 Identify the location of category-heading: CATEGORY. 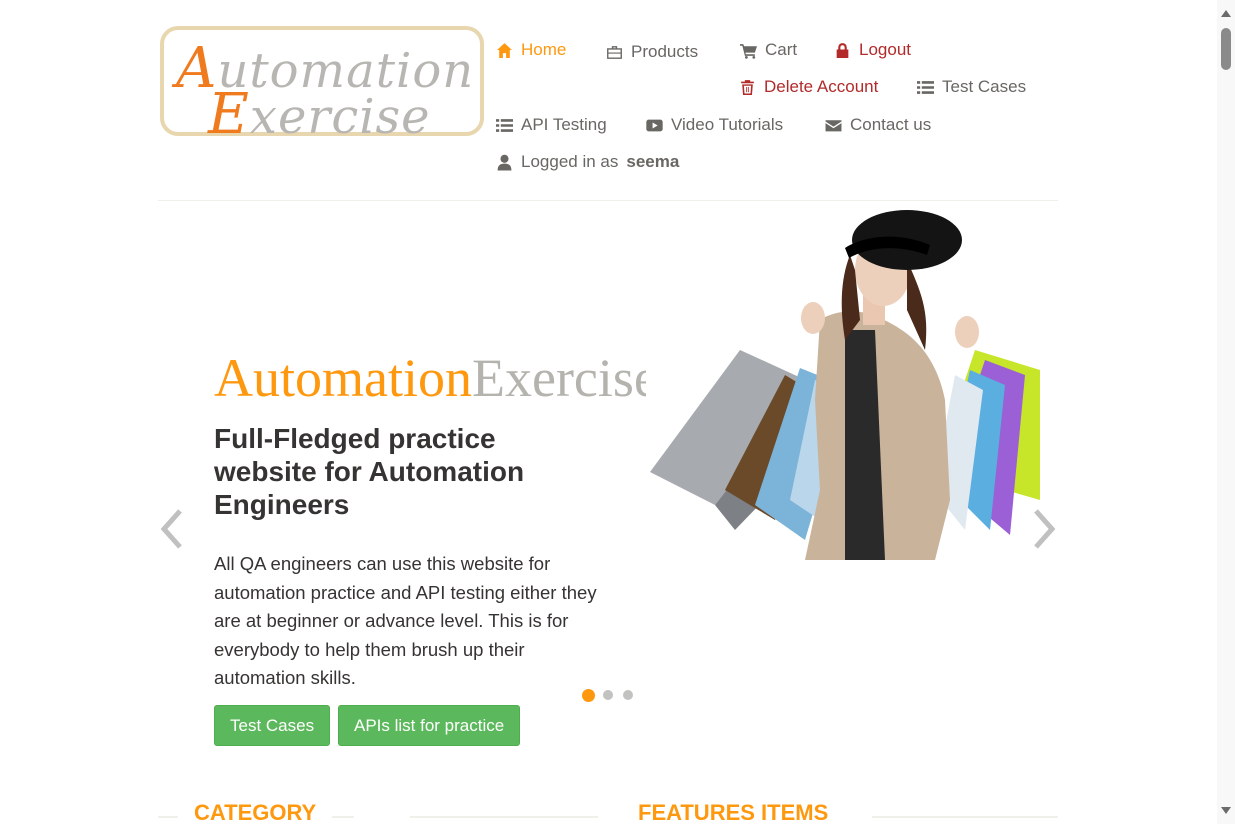
(255, 812).